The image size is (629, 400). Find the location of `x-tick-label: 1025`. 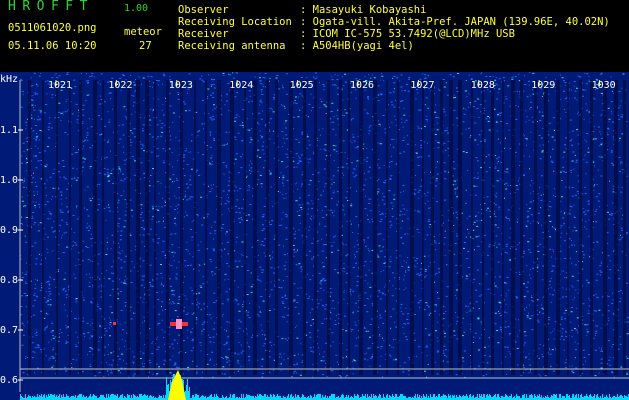

x-tick-label: 1025 is located at coordinates (302, 85).